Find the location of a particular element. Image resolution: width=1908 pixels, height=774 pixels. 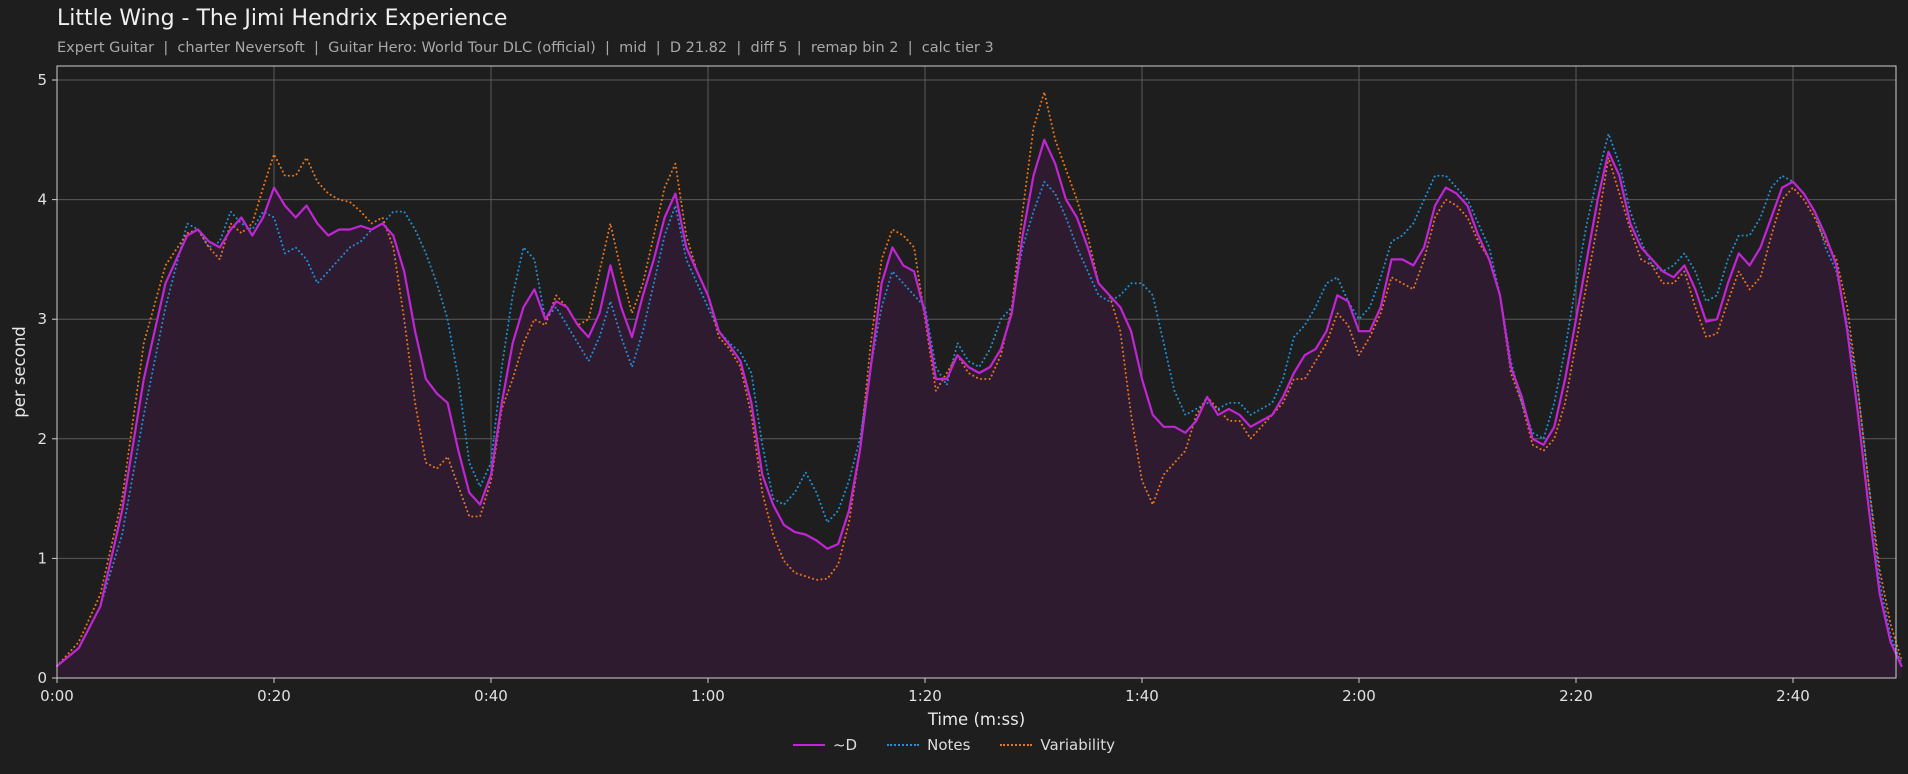

y-tick-label: 2 is located at coordinates (42, 439).